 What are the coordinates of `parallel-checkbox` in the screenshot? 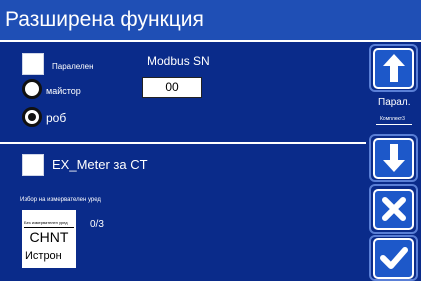 It's located at (33, 64).